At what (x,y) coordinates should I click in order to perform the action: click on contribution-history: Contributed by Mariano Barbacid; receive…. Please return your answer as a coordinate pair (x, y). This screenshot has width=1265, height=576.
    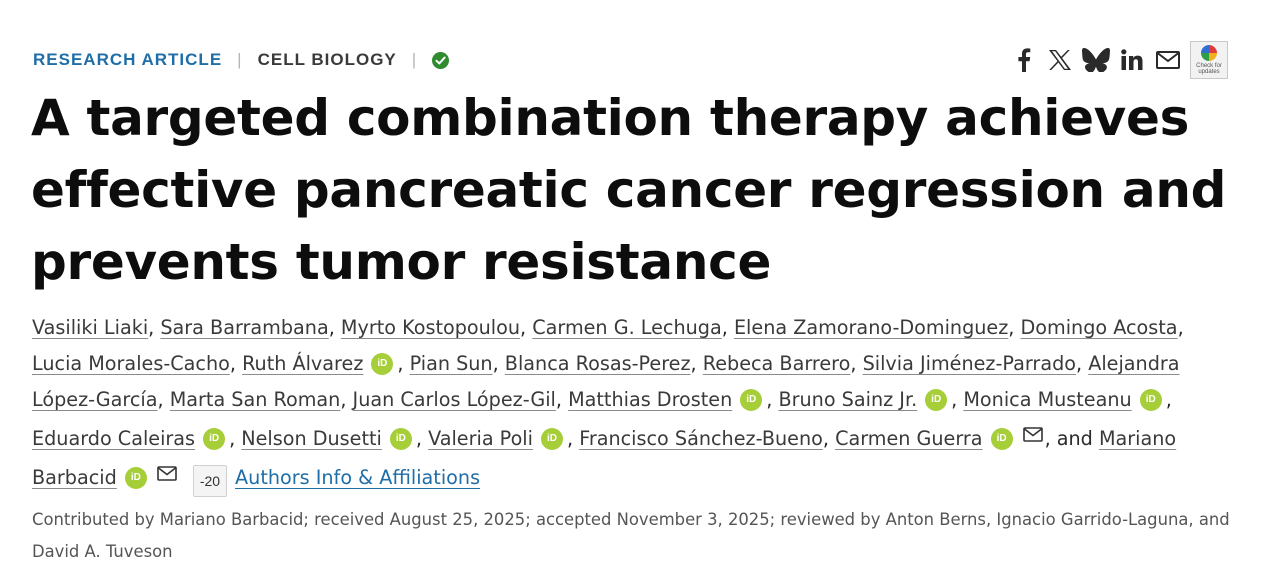
    Looking at the image, I should click on (631, 535).